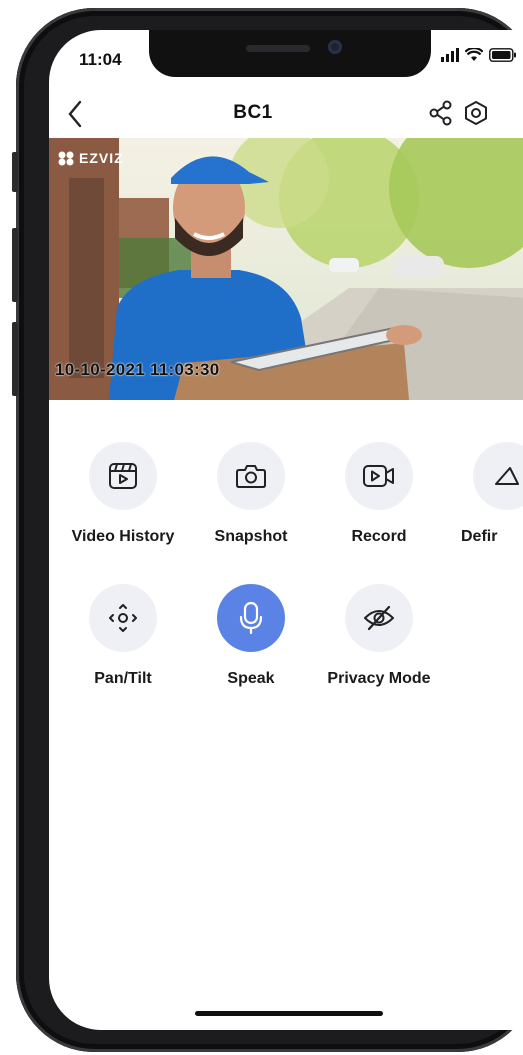 This screenshot has width=523, height=1055. I want to click on video-history-button: Video History, so click(123, 494).